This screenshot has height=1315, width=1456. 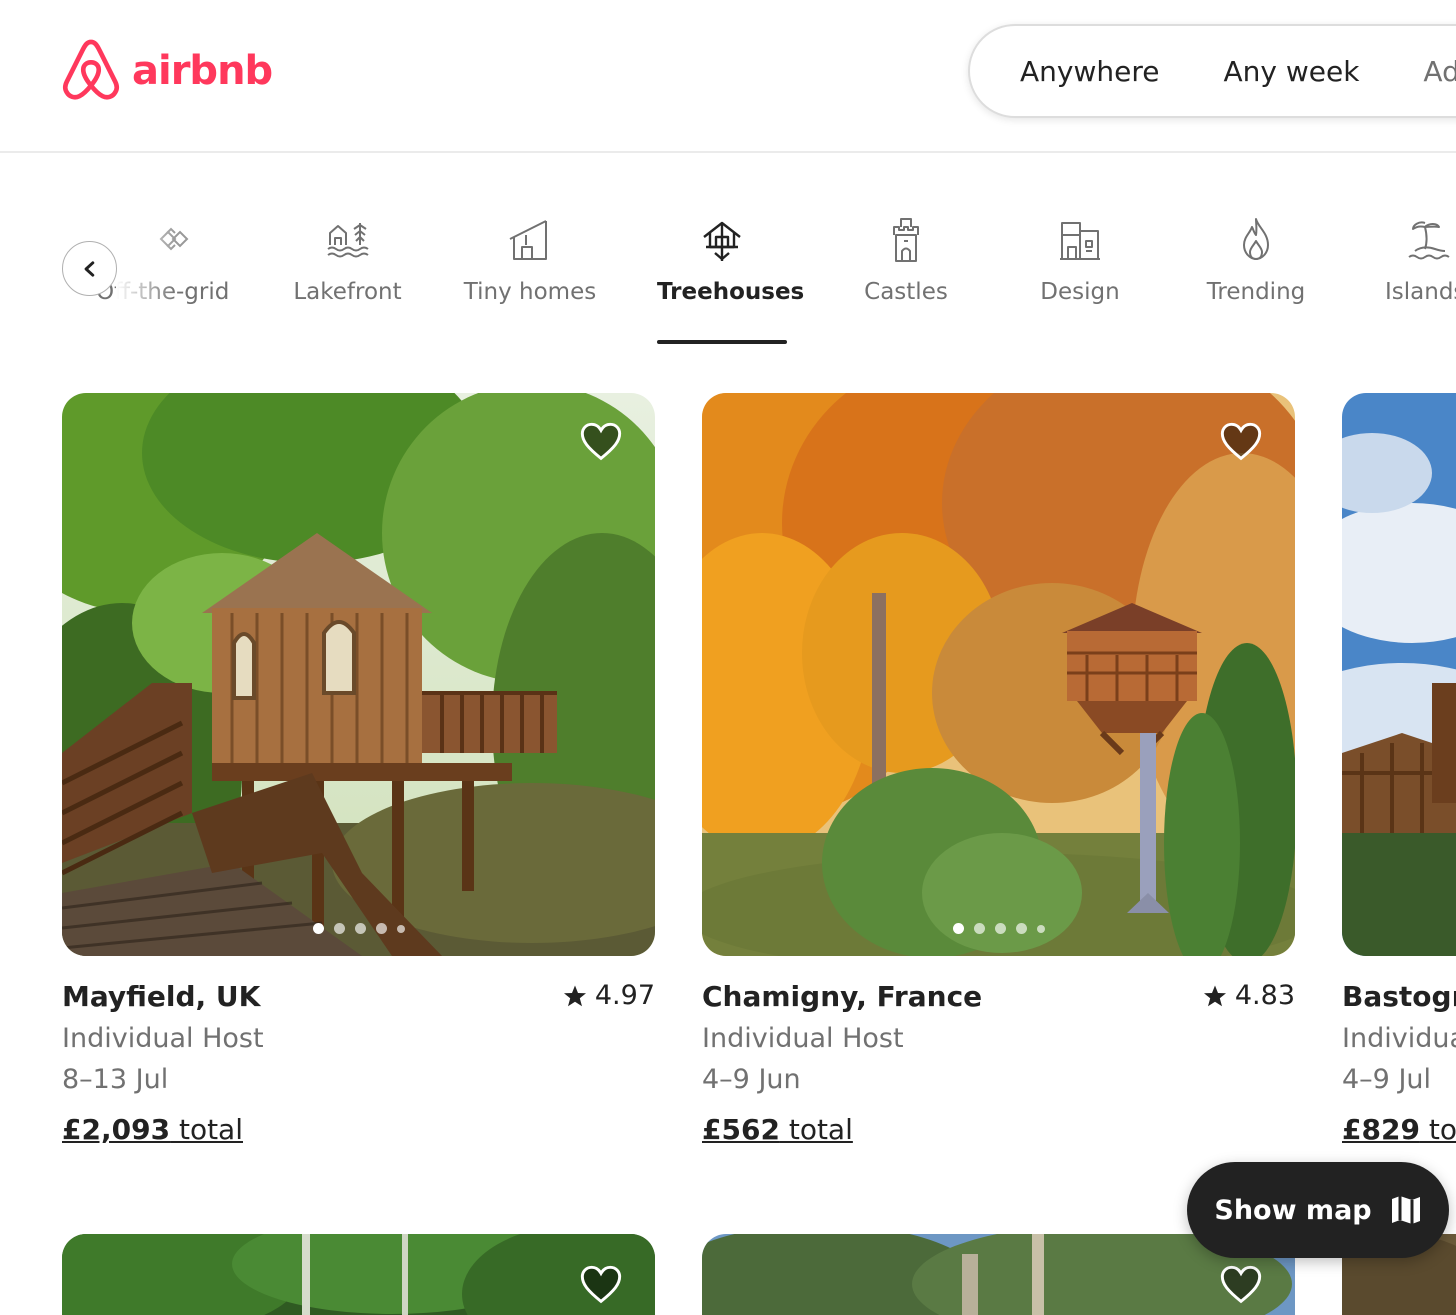 What do you see at coordinates (1293, 1210) in the screenshot?
I see `show-map-label: Show map` at bounding box center [1293, 1210].